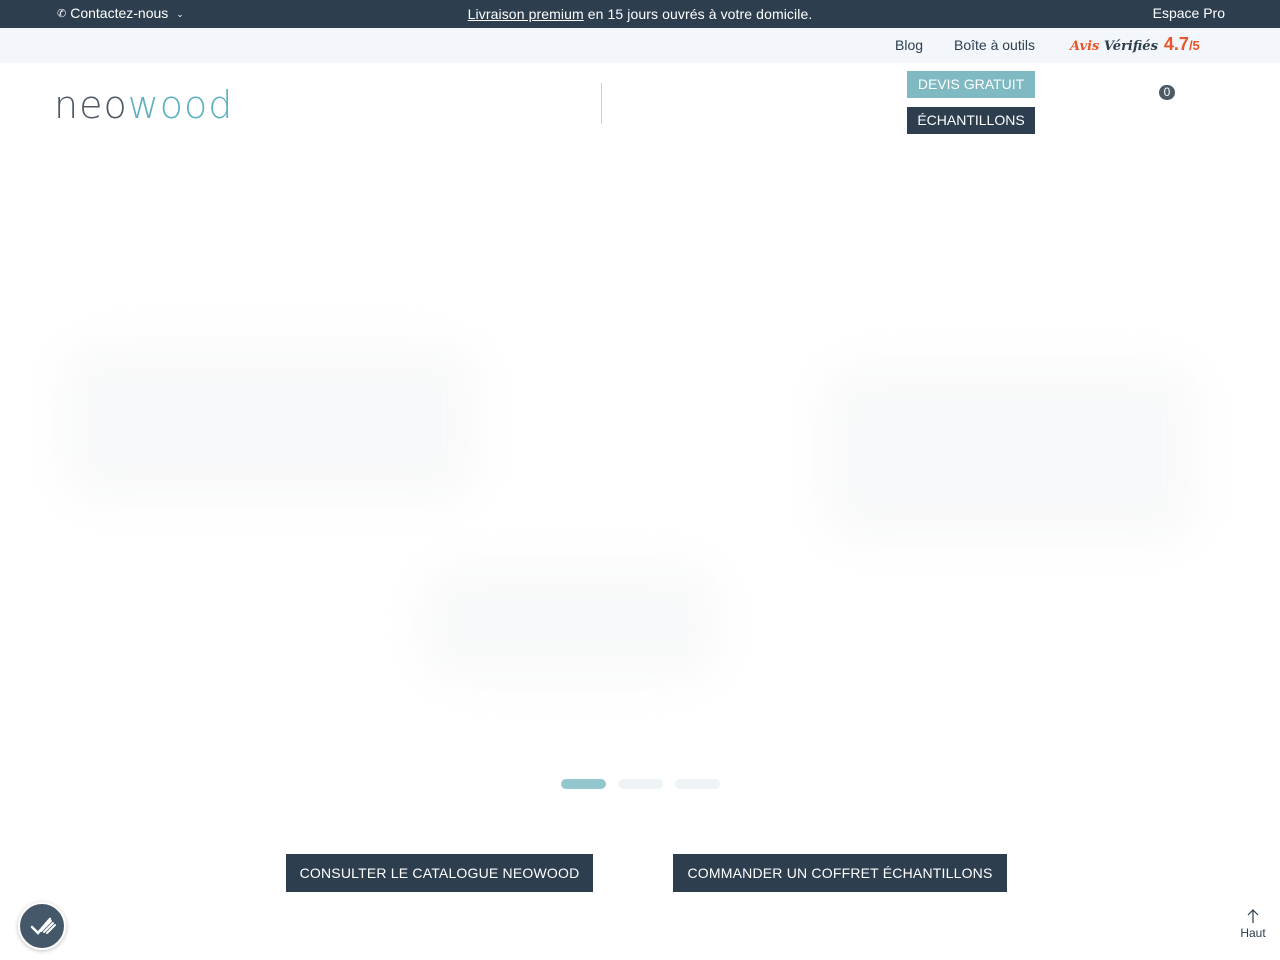  I want to click on review-score: 4.7/5, so click(1181, 44).